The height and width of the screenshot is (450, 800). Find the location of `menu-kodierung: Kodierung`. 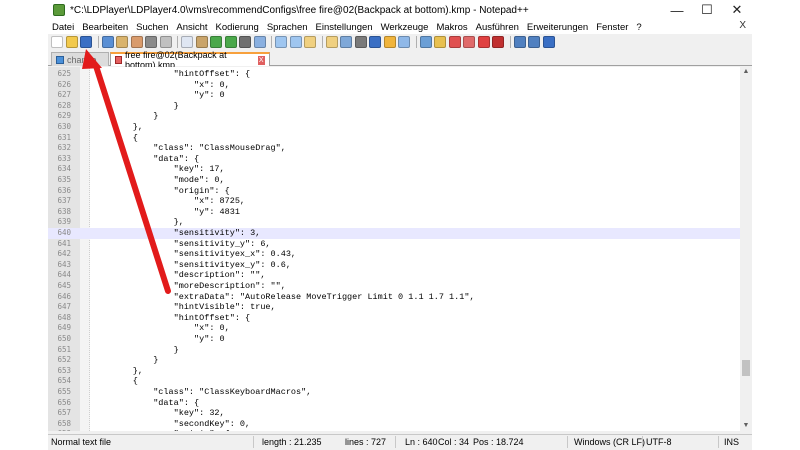

menu-kodierung: Kodierung is located at coordinates (237, 27).